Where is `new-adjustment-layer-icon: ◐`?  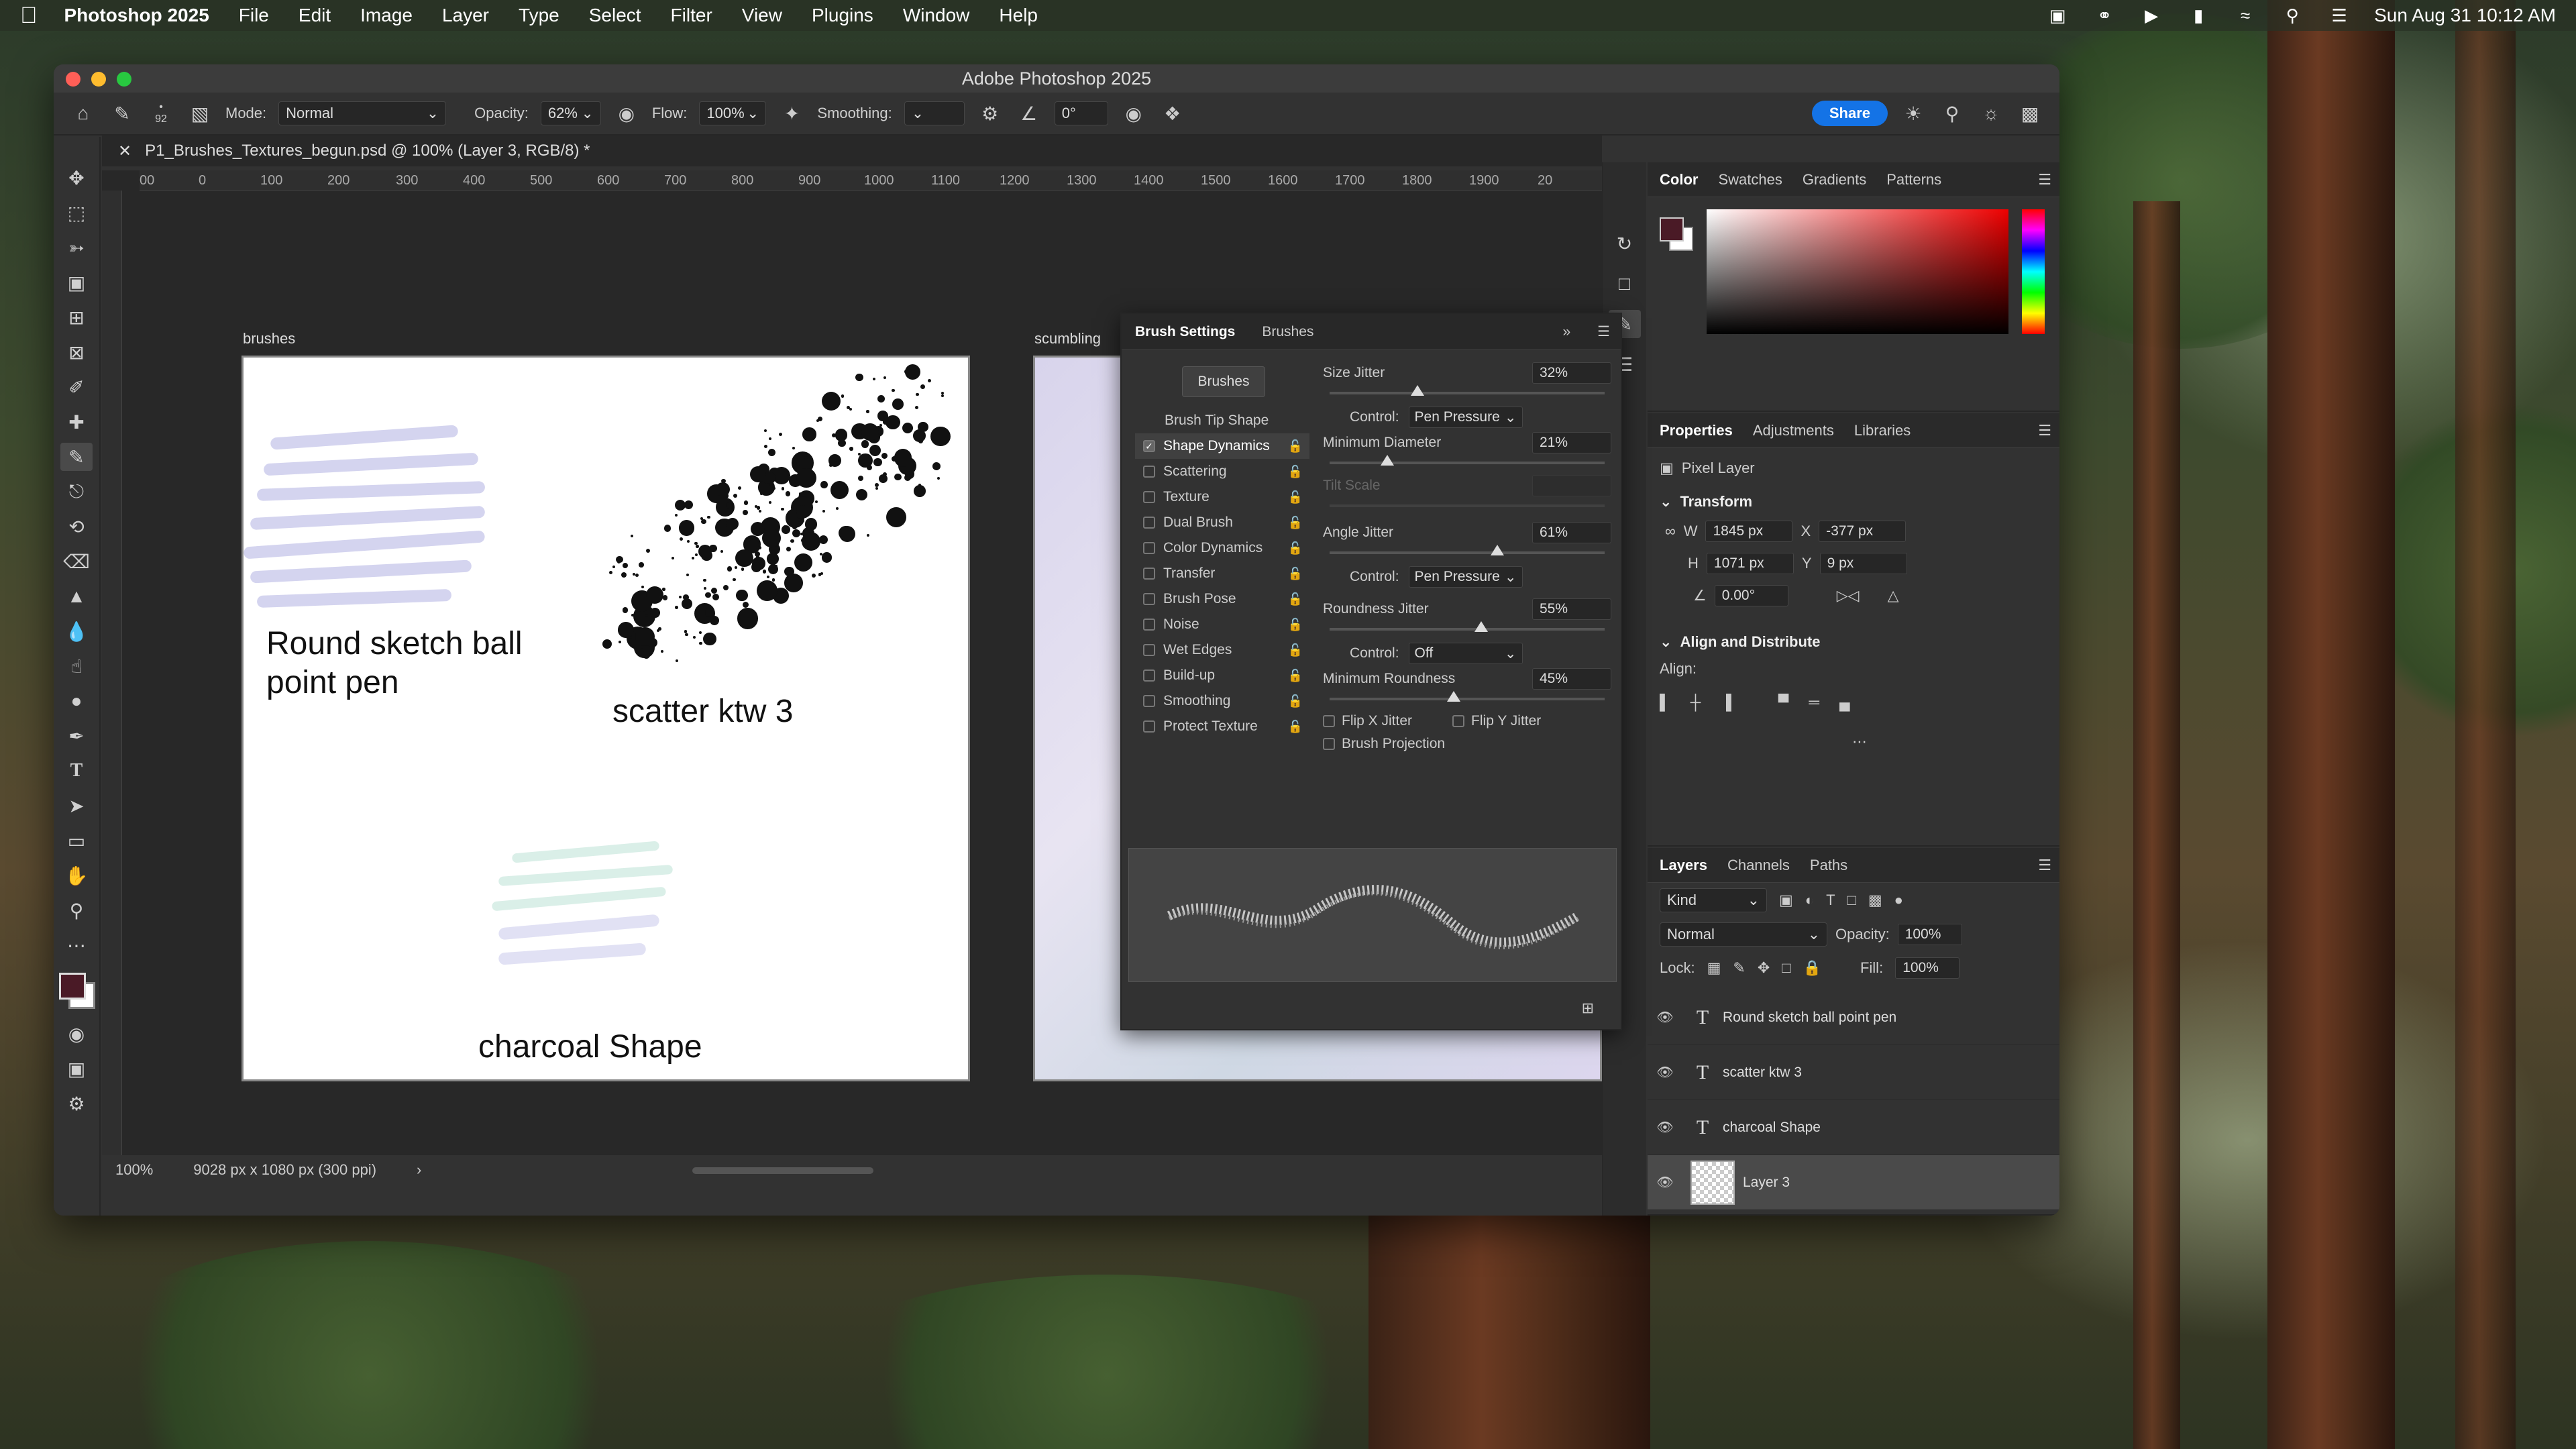 new-adjustment-layer-icon: ◐ is located at coordinates (1926, 1215).